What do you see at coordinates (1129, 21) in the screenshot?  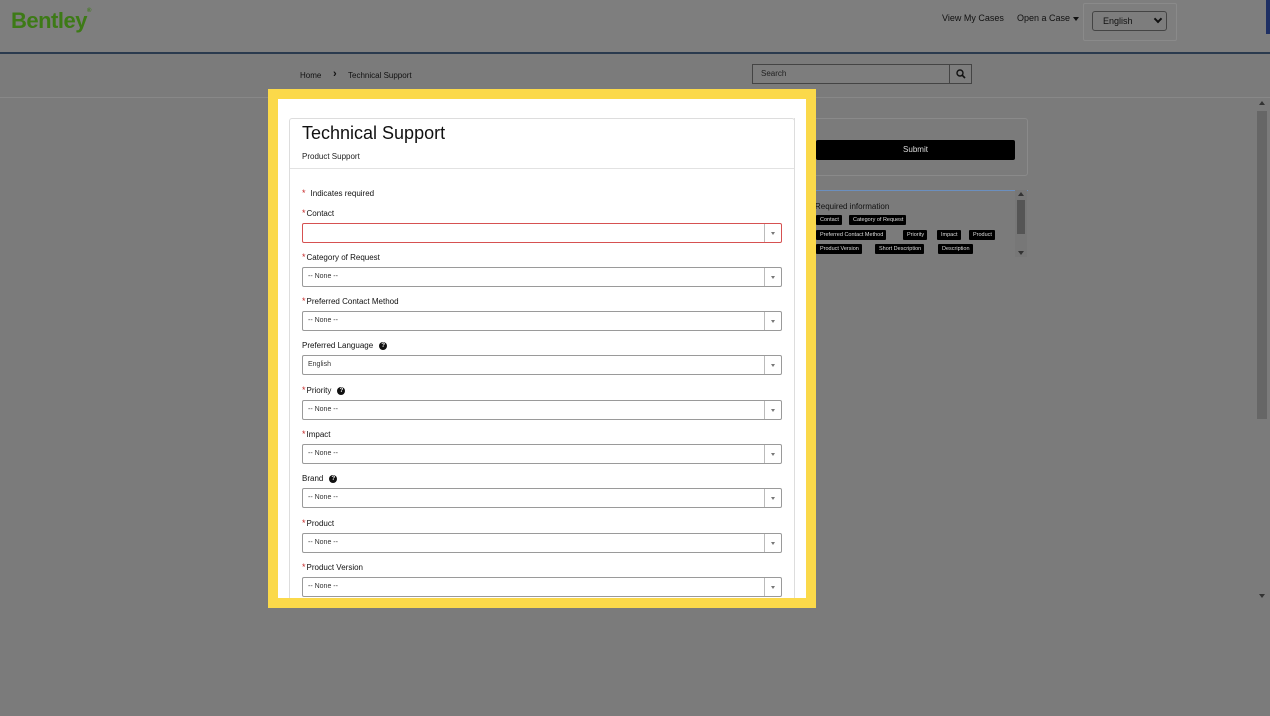 I see `language-select: English` at bounding box center [1129, 21].